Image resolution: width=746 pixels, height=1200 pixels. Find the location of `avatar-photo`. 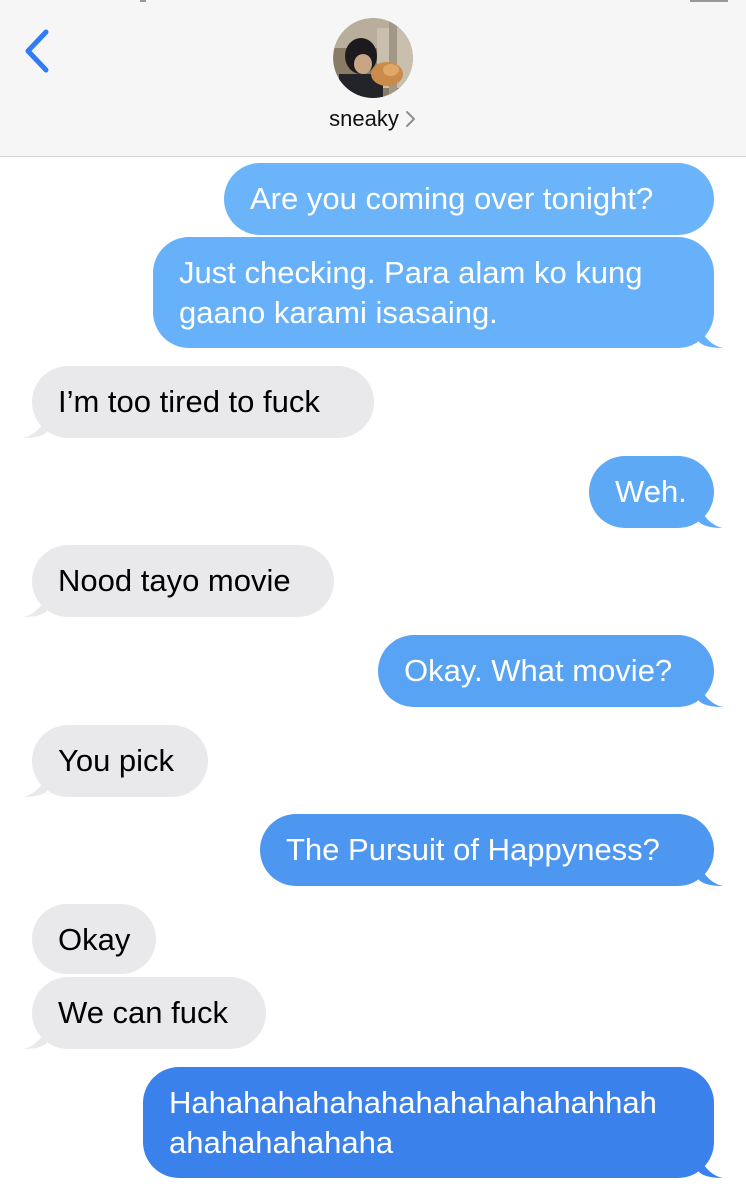

avatar-photo is located at coordinates (373, 58).